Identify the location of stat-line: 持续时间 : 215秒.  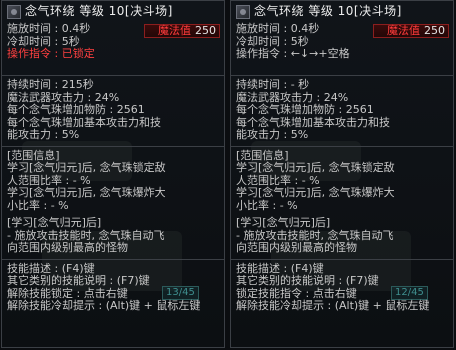
(50, 84).